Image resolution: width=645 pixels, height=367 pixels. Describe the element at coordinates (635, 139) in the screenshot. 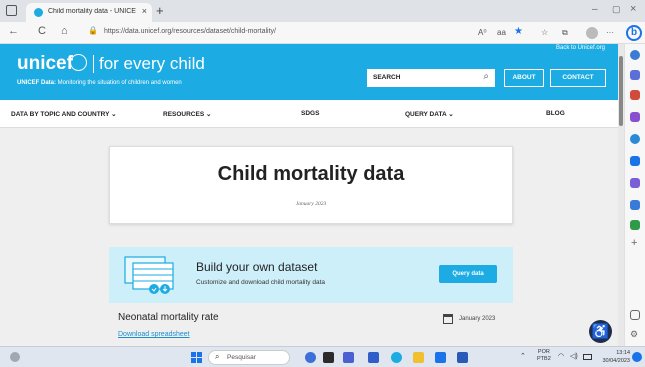

I see `sidebar-microsoft365-icon` at that location.